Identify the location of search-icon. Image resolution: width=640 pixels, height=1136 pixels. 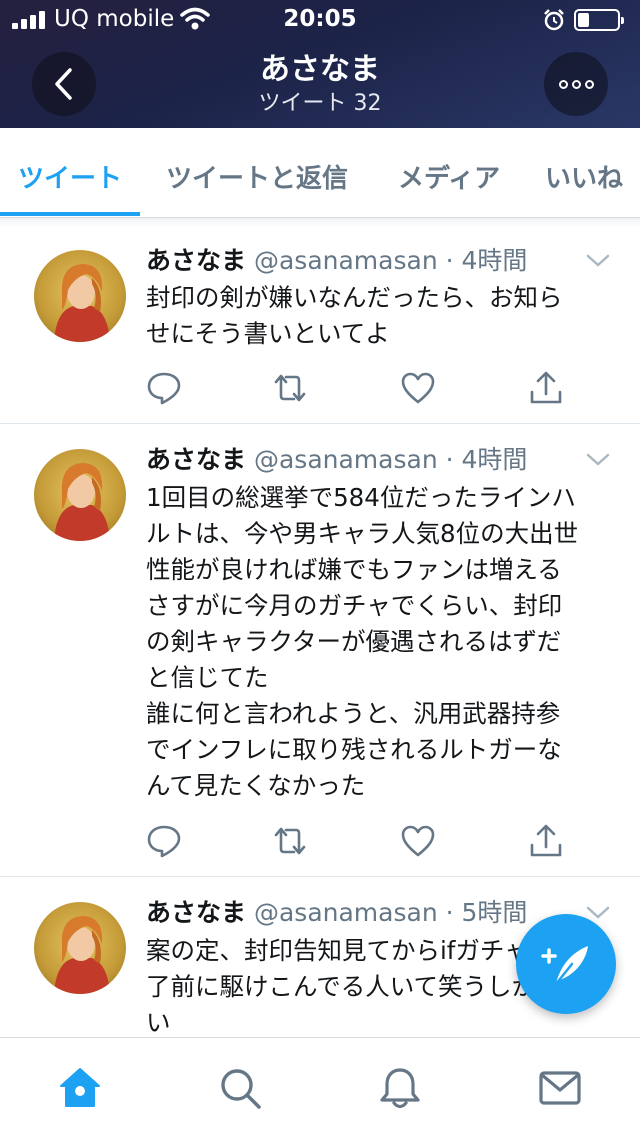
(240, 1088).